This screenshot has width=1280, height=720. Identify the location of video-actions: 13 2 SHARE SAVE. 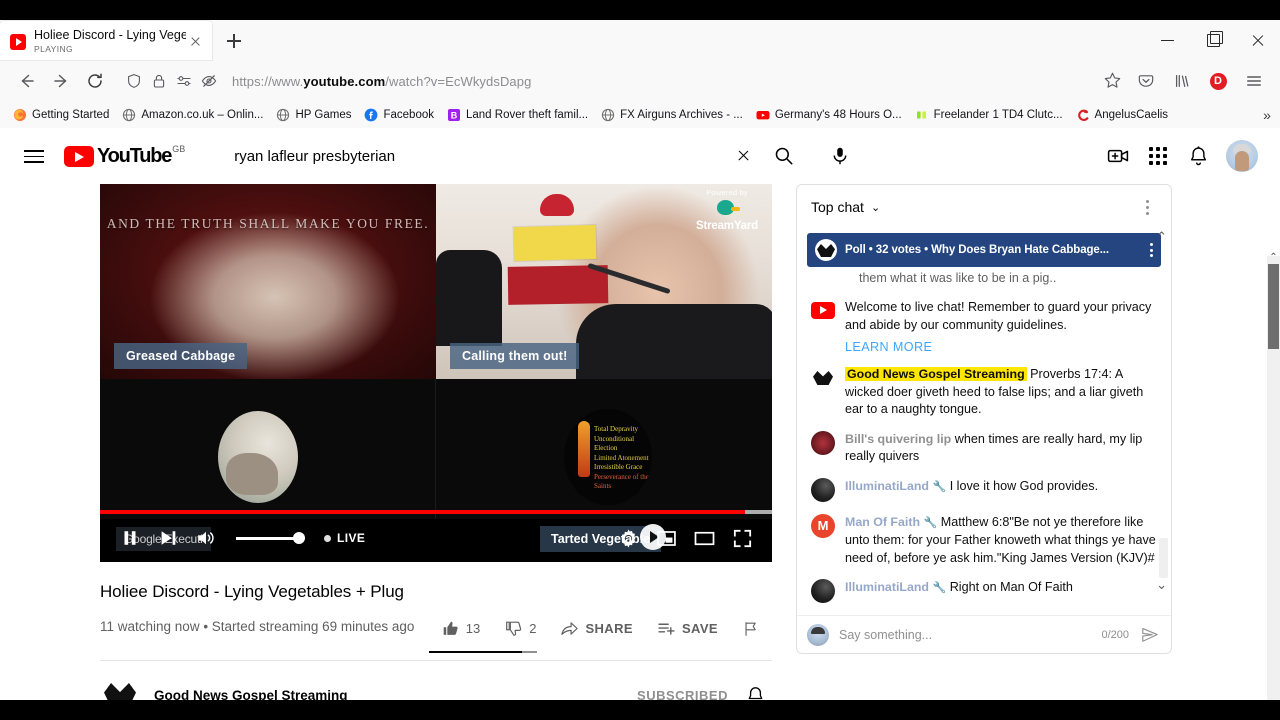
(600, 633).